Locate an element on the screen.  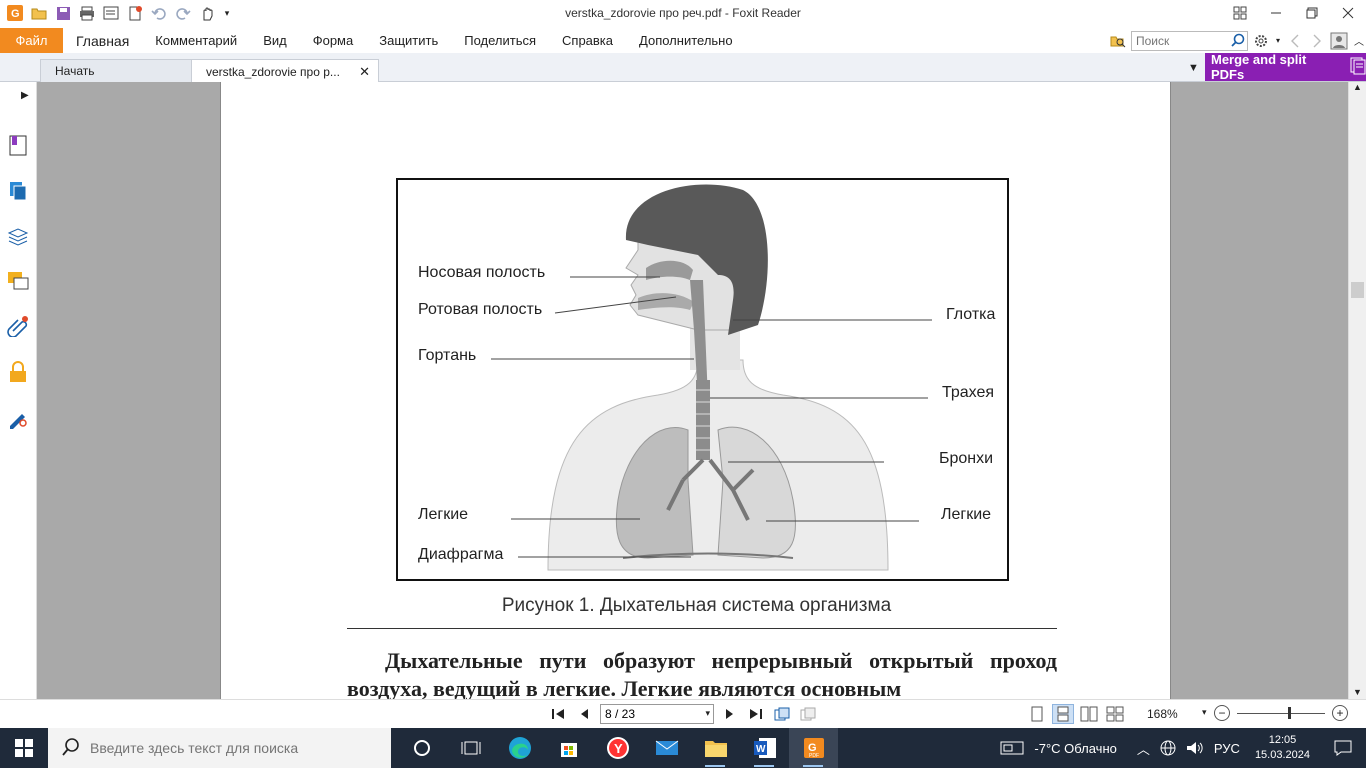
next-page-icon is located at coordinates (730, 714).